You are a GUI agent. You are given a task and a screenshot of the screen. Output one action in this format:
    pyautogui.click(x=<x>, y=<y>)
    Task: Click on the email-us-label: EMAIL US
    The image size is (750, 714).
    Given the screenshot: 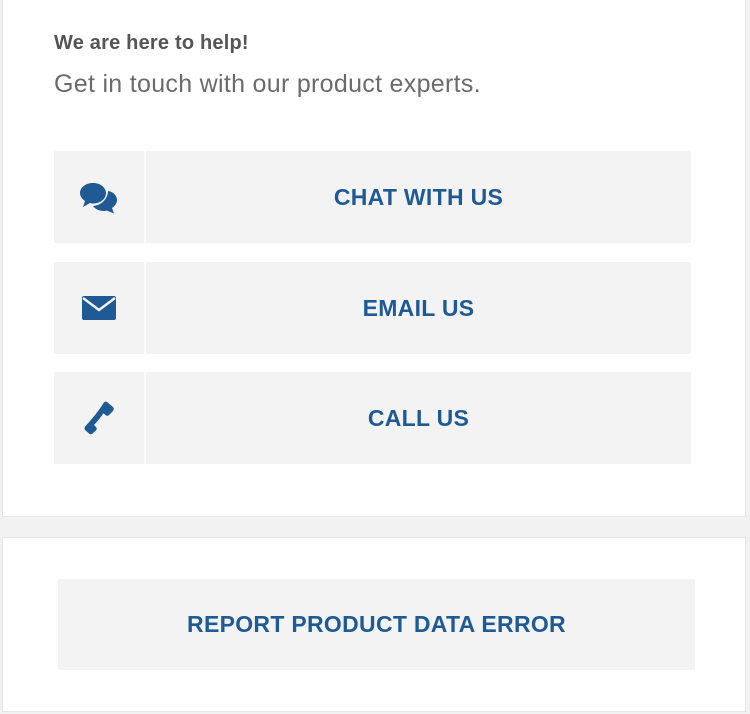 What is the action you would take?
    pyautogui.click(x=418, y=308)
    